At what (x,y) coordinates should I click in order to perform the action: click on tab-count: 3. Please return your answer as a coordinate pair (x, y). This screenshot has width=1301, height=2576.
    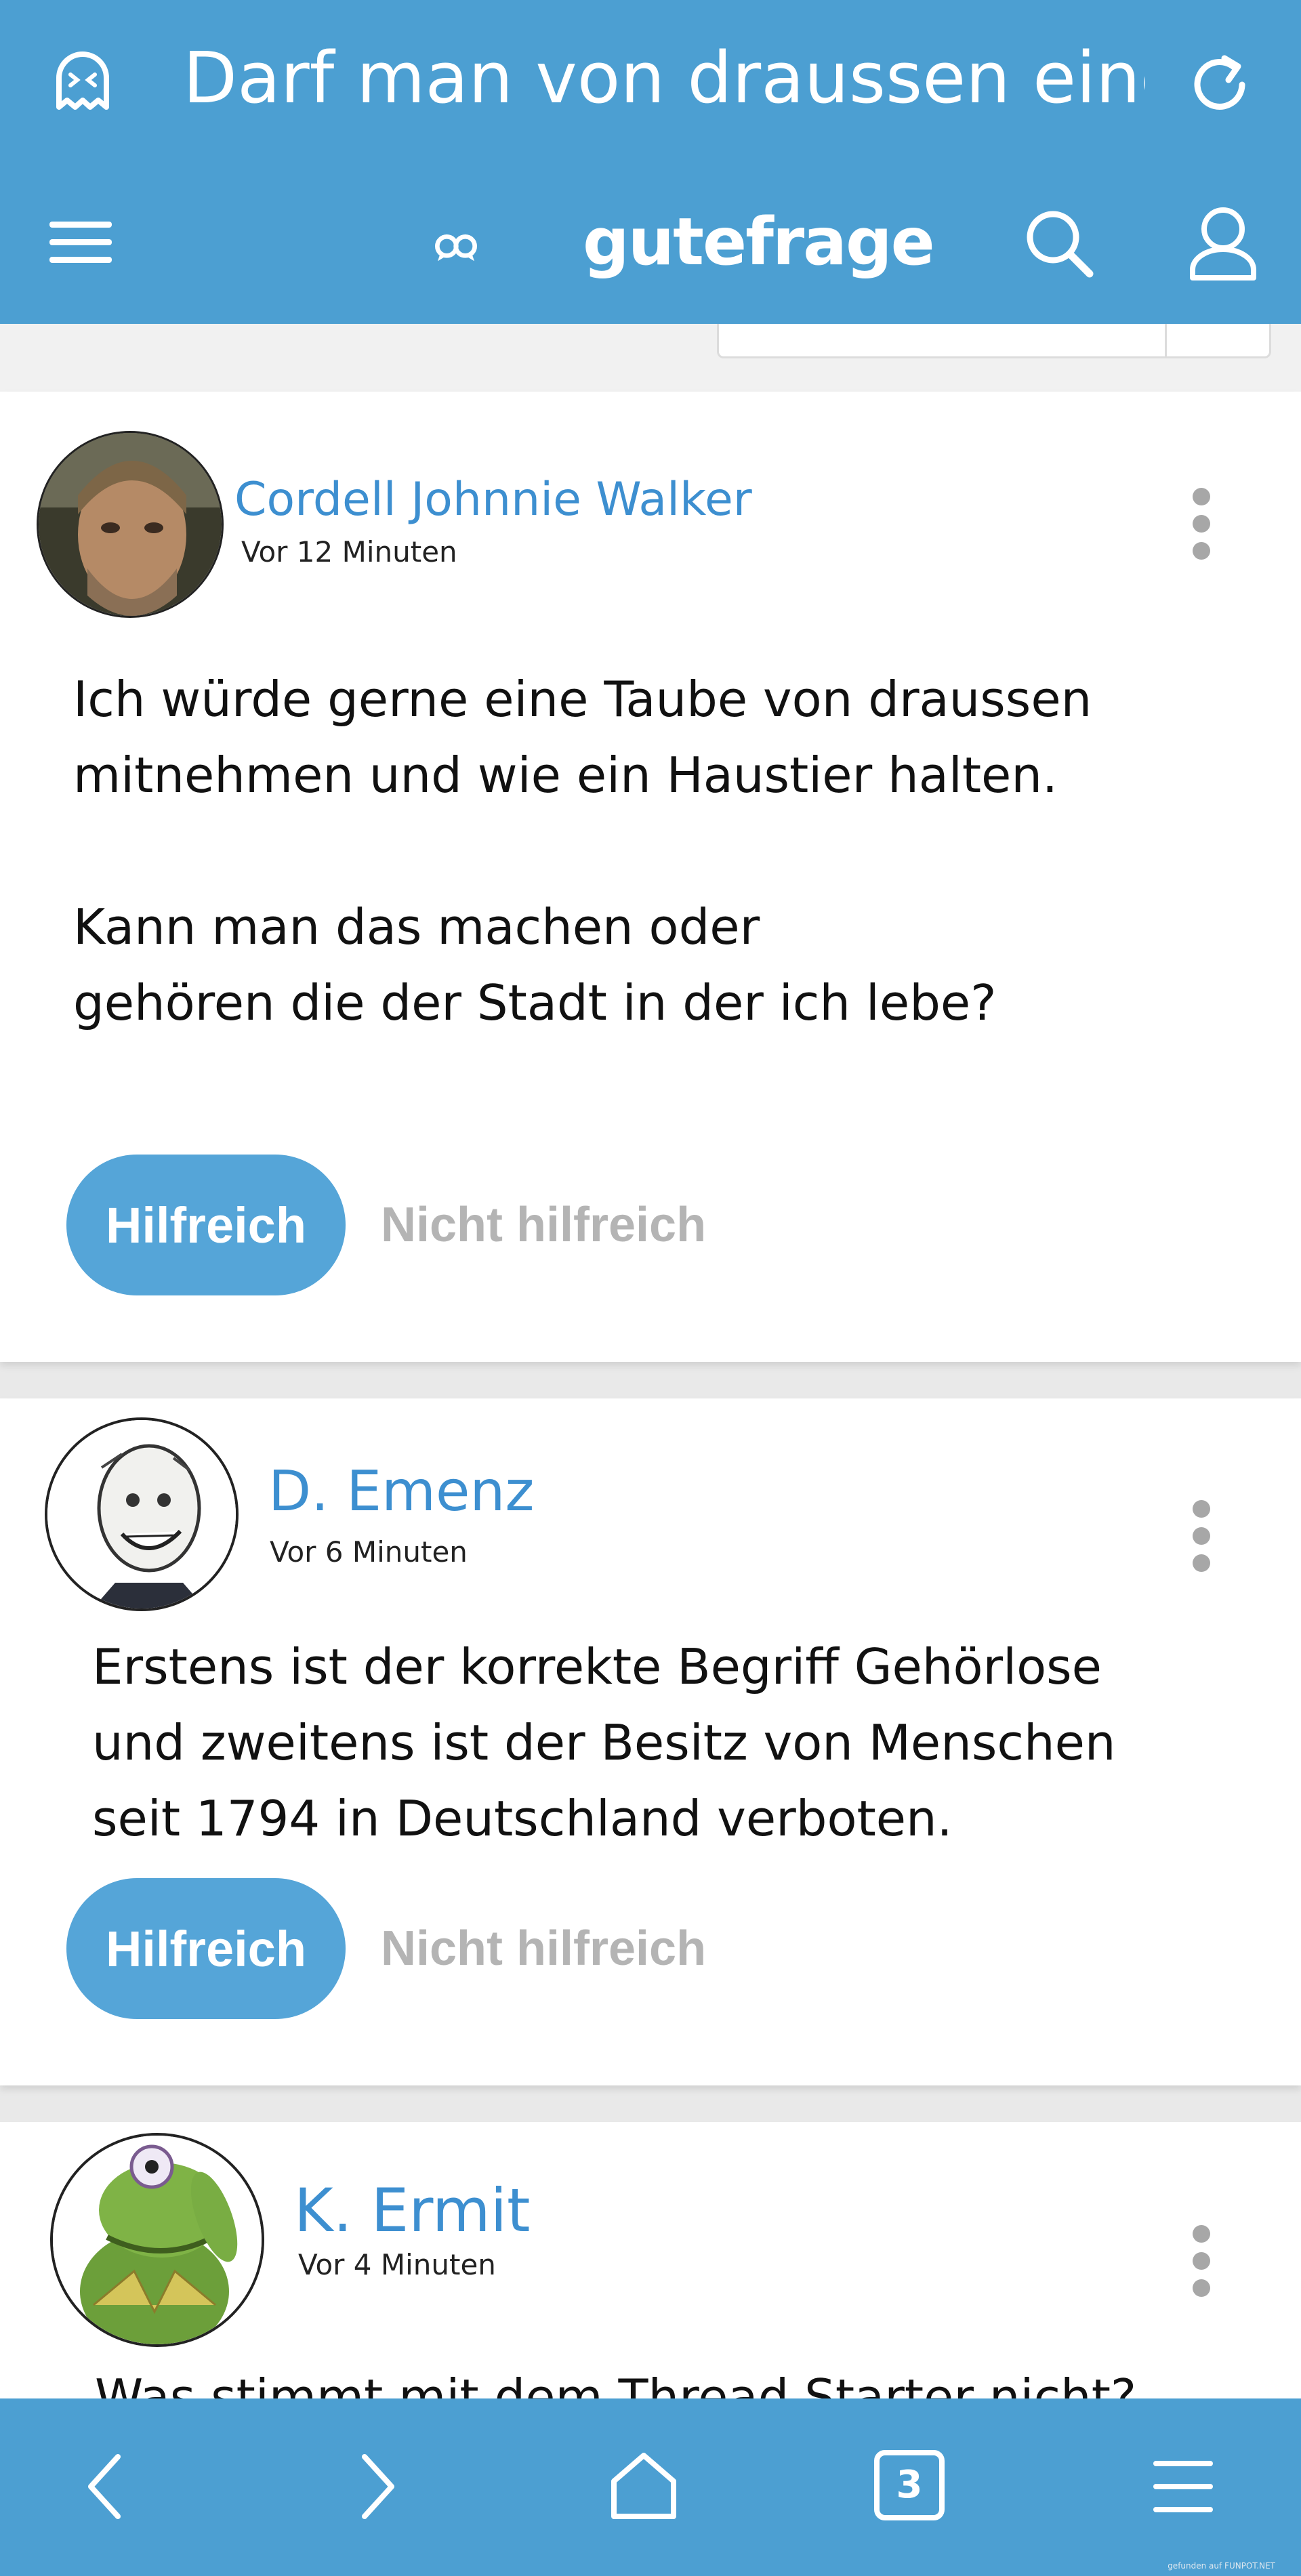
    Looking at the image, I should click on (909, 2485).